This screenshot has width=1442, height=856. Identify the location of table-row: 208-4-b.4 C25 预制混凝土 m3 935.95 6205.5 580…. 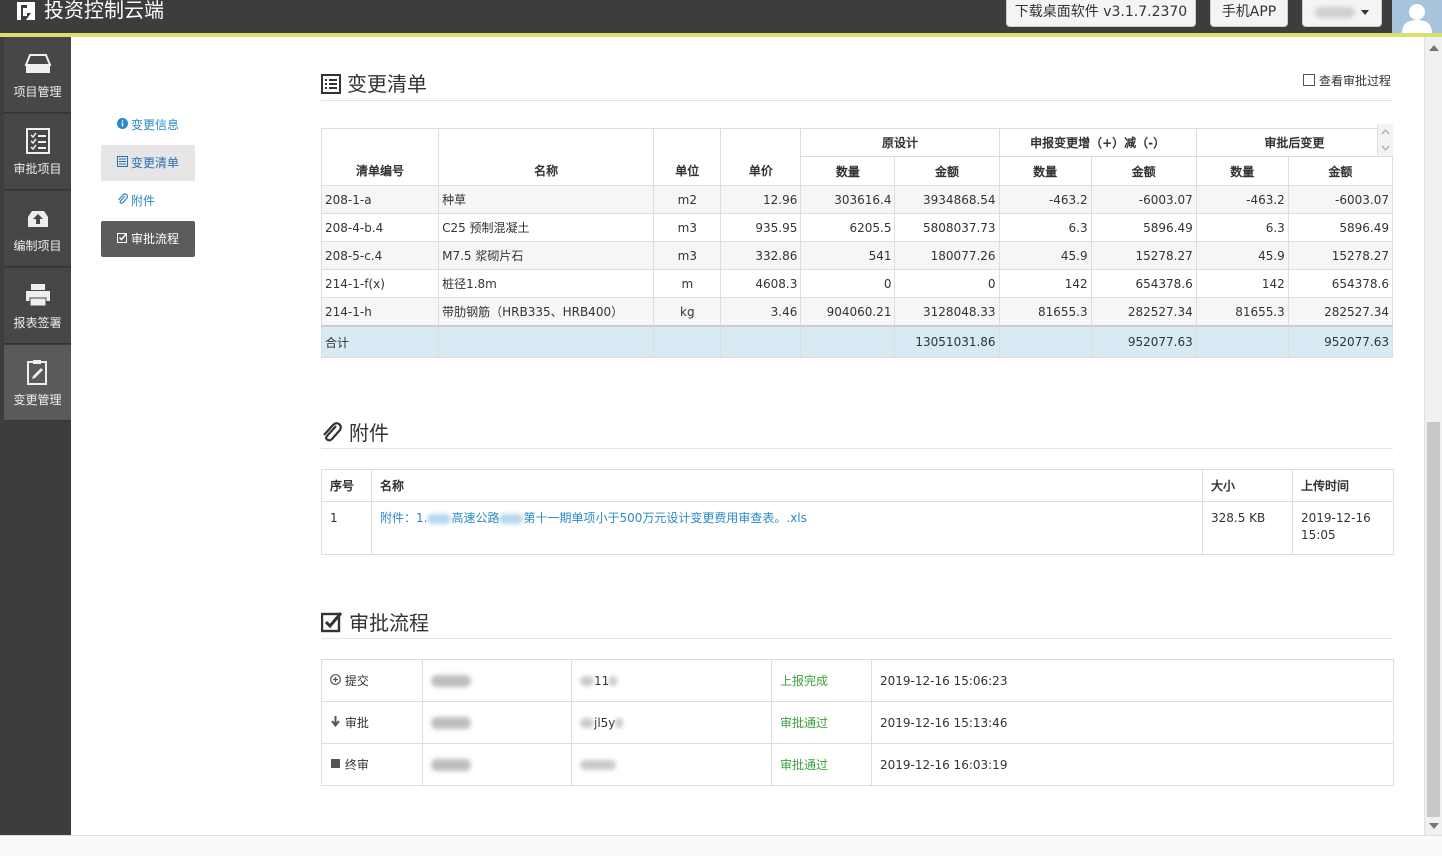
(857, 227).